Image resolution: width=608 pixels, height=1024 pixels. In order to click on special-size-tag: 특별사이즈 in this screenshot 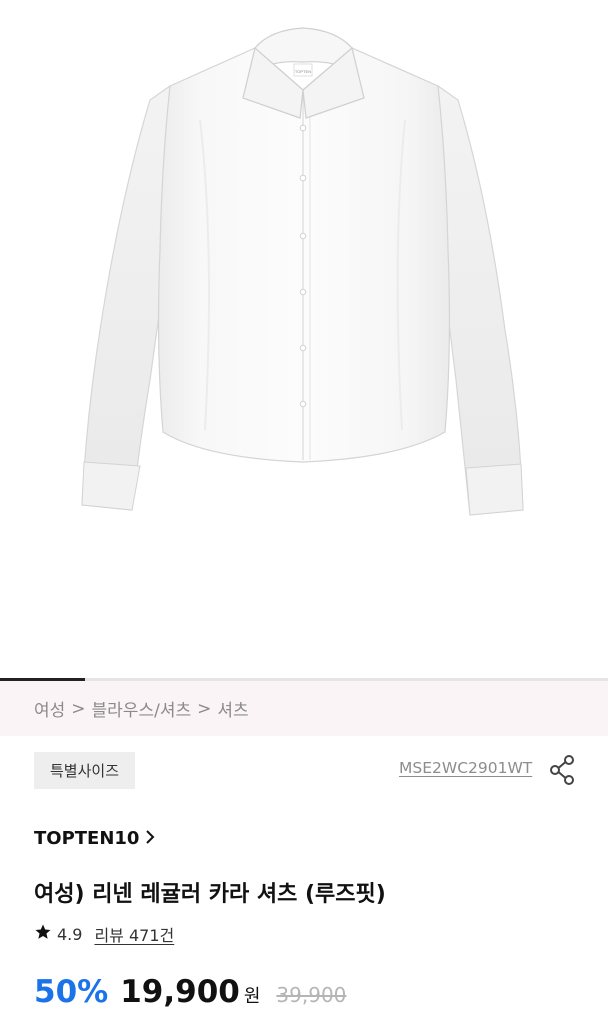, I will do `click(85, 770)`.